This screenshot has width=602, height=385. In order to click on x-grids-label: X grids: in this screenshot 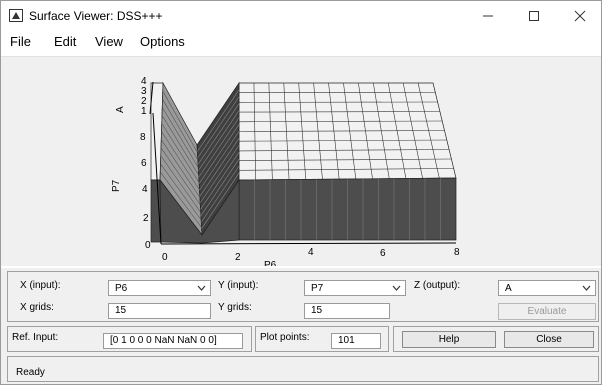, I will do `click(37, 307)`.